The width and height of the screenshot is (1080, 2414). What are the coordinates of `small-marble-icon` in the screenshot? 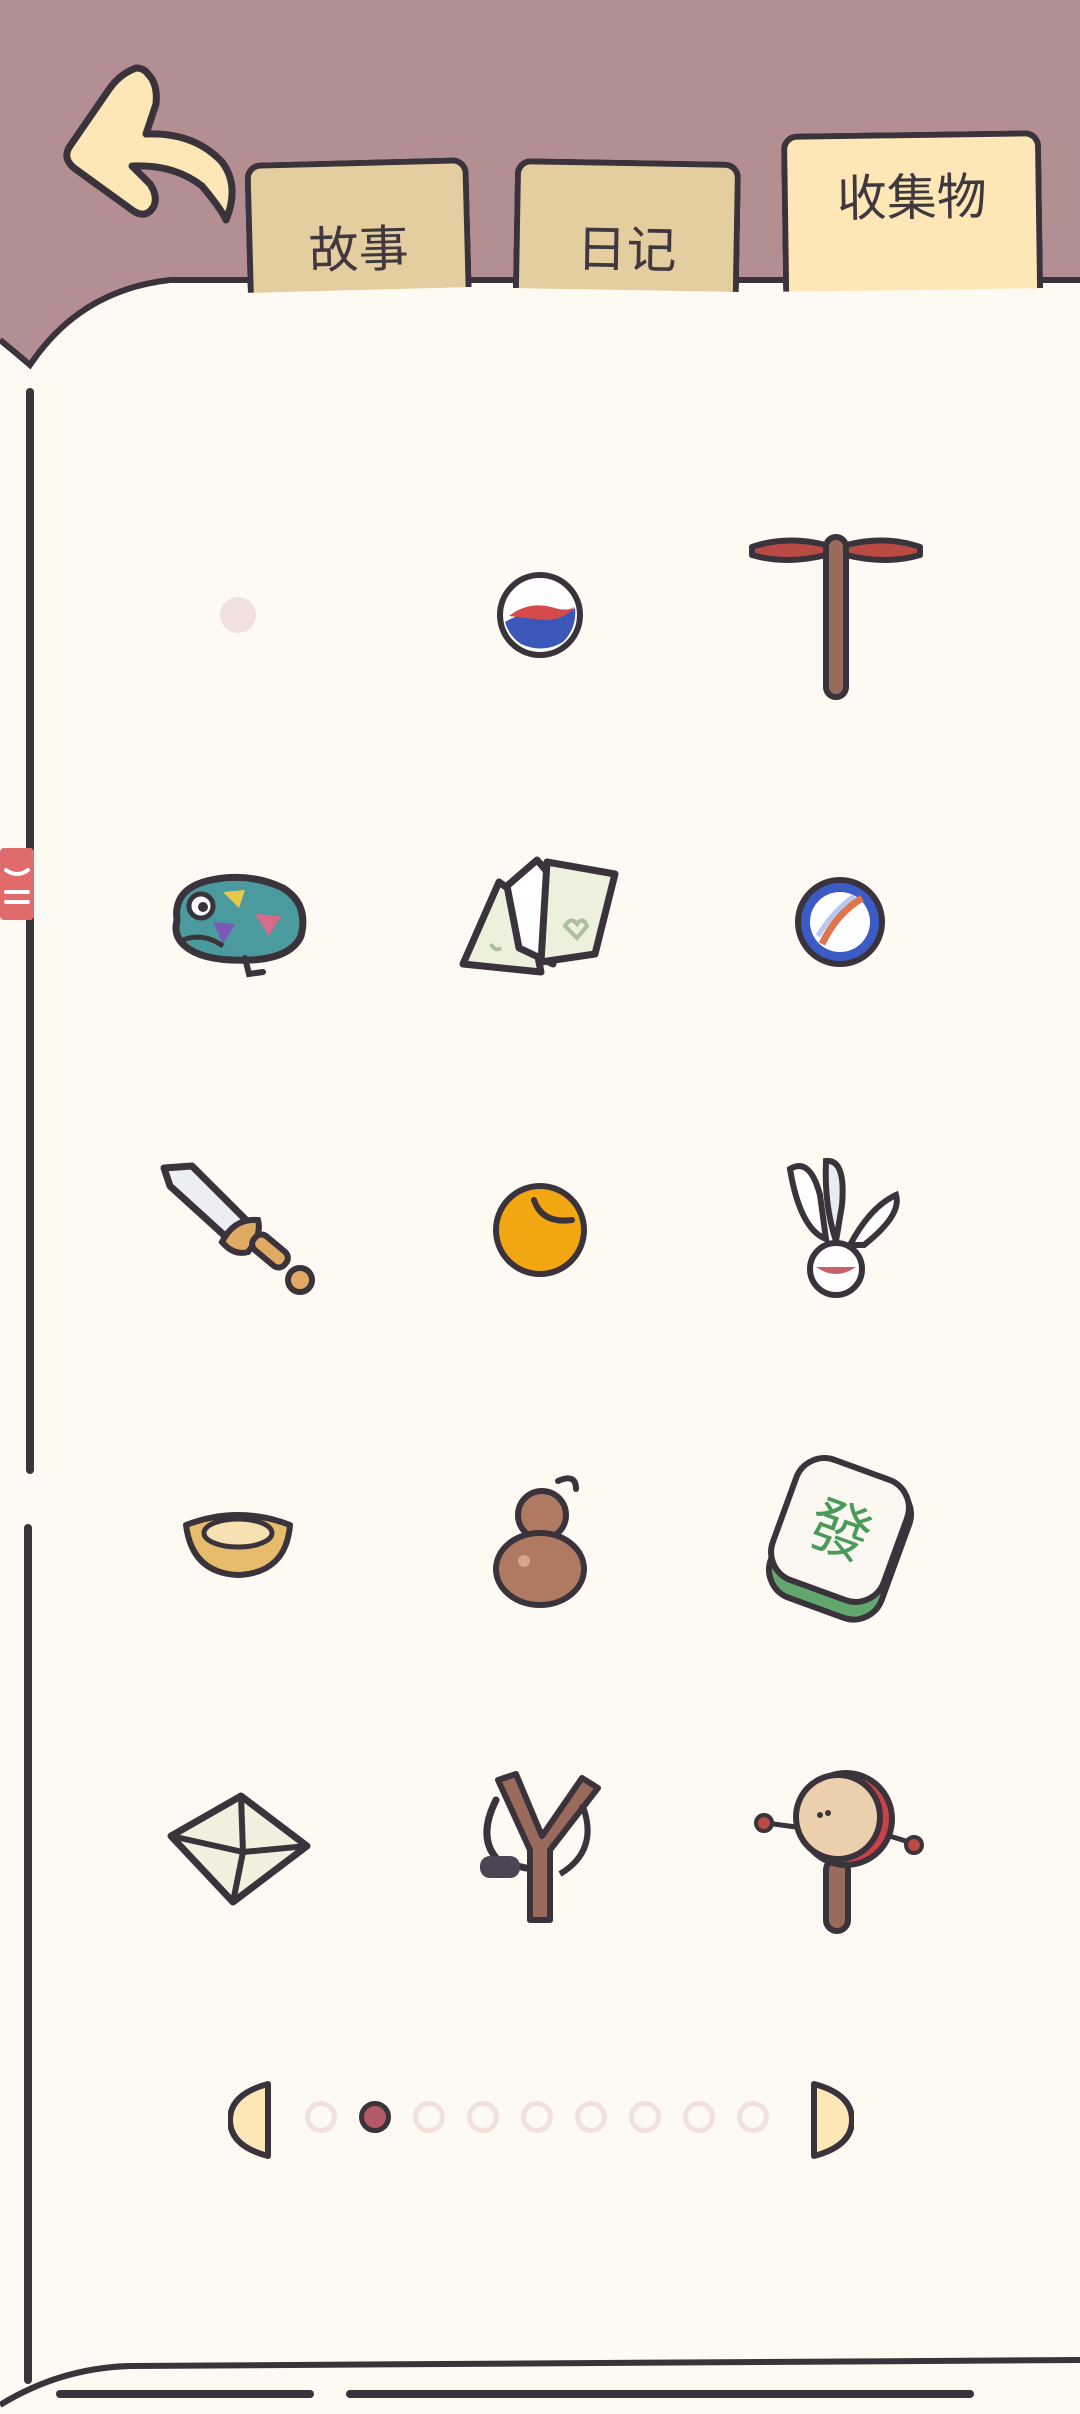 It's located at (540, 615).